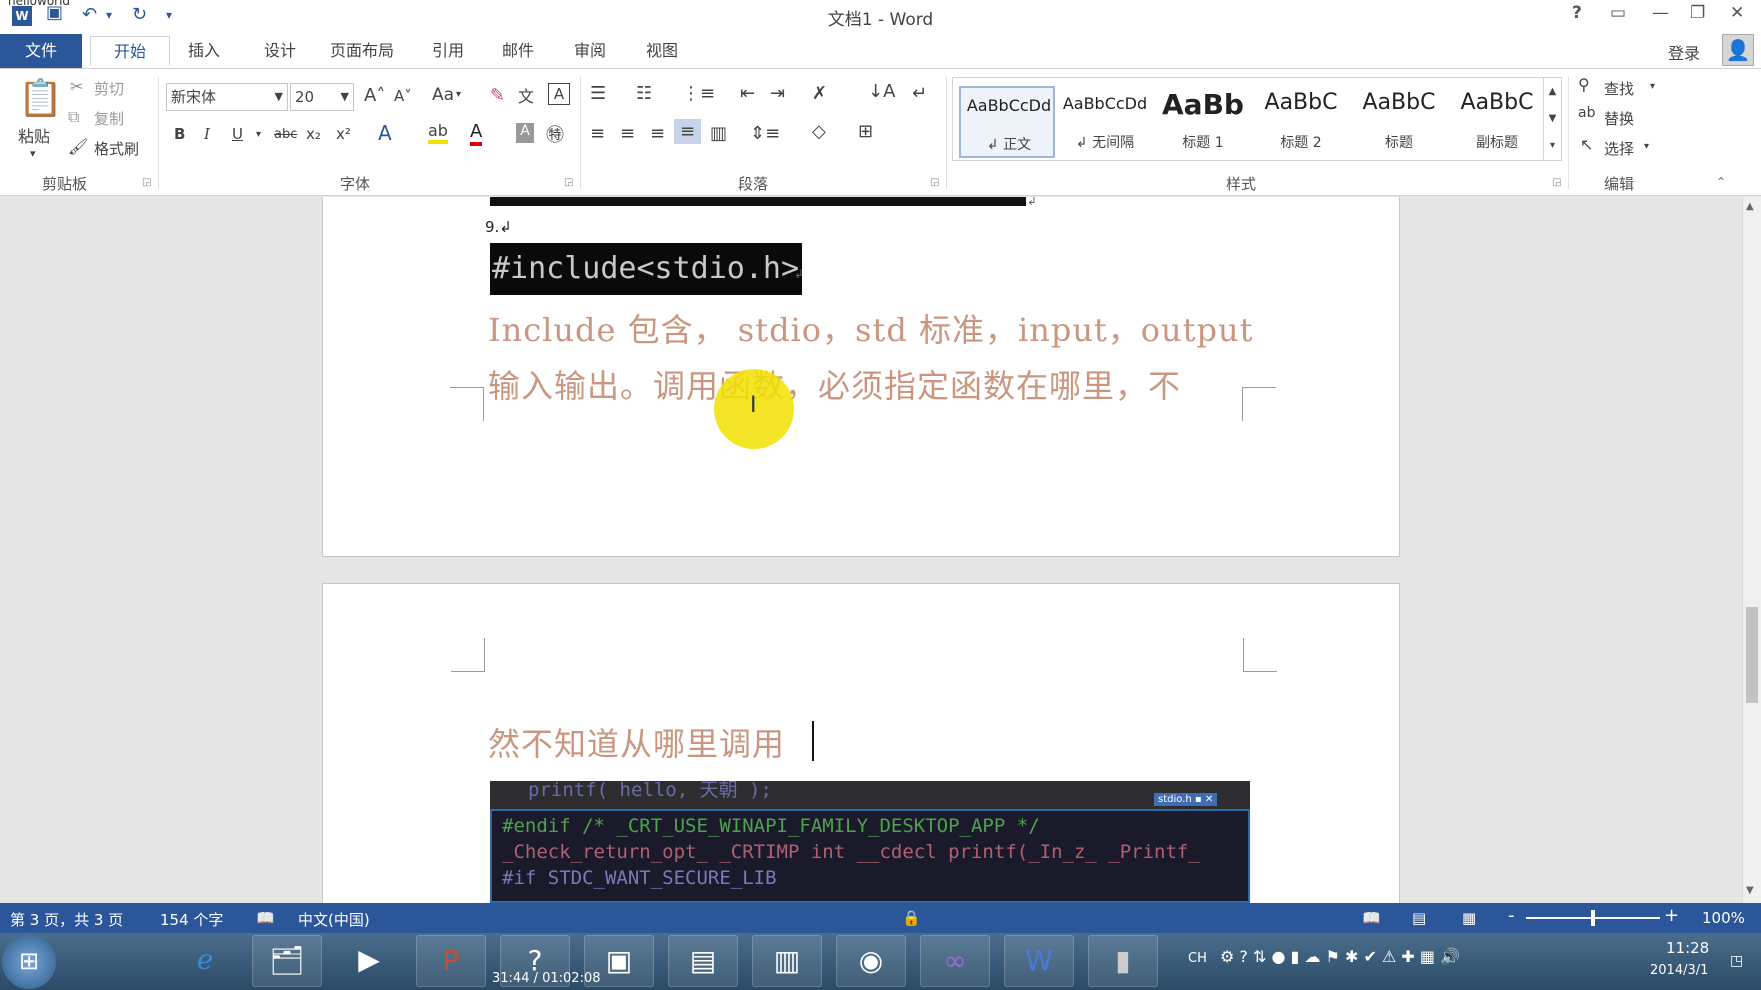 The height and width of the screenshot is (990, 1761). I want to click on print-layout-icon: ▤, so click(1419, 918).